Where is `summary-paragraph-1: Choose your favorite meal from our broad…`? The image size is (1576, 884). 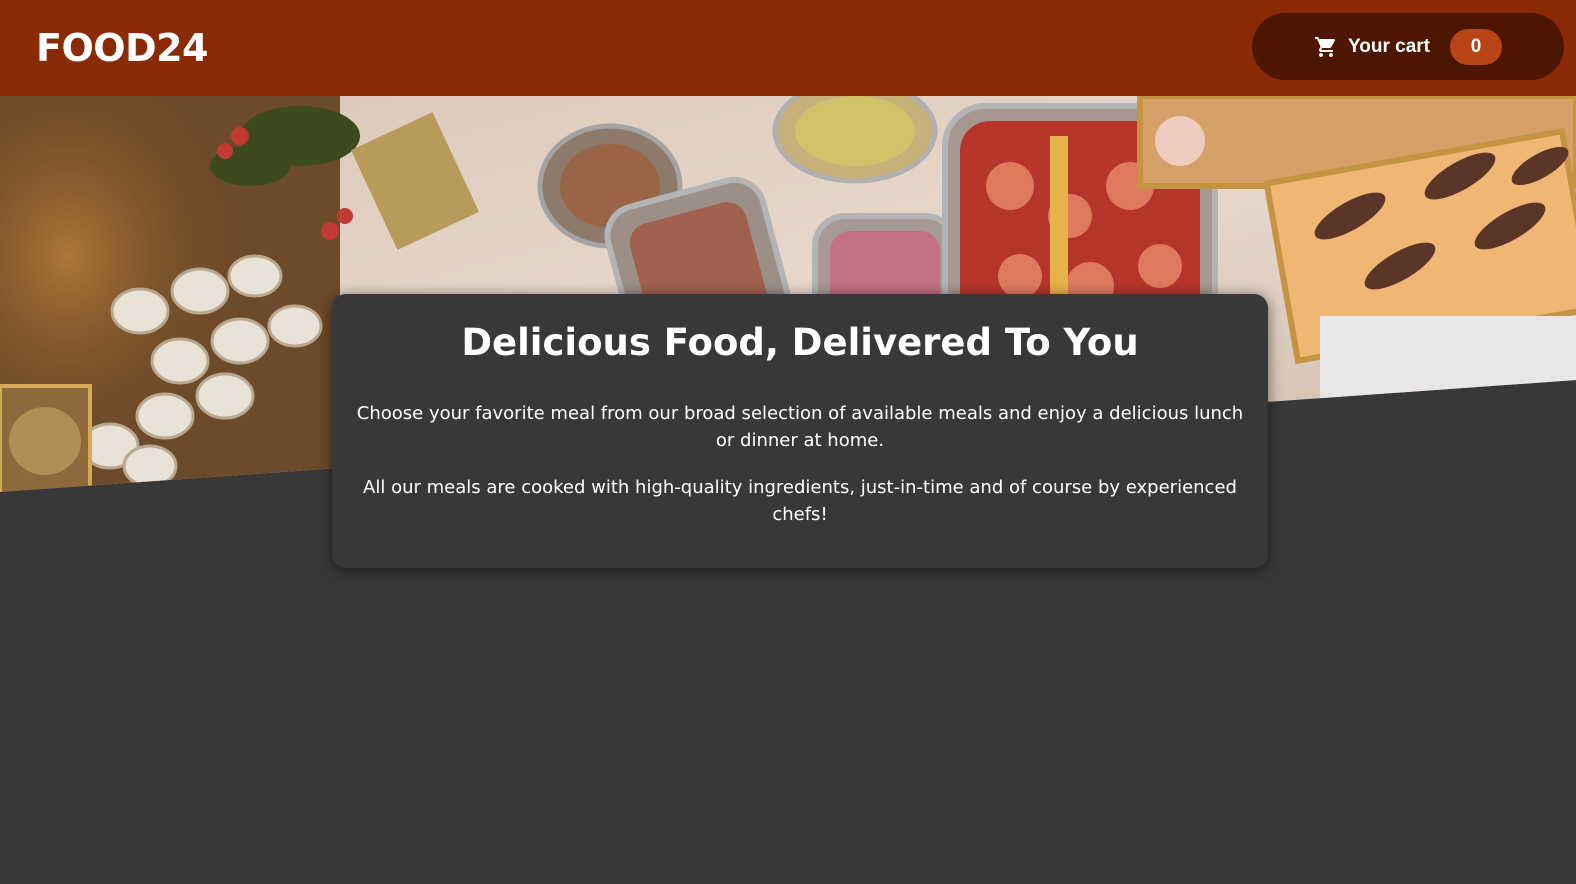
summary-paragraph-1: Choose your favorite meal from our broad… is located at coordinates (800, 427).